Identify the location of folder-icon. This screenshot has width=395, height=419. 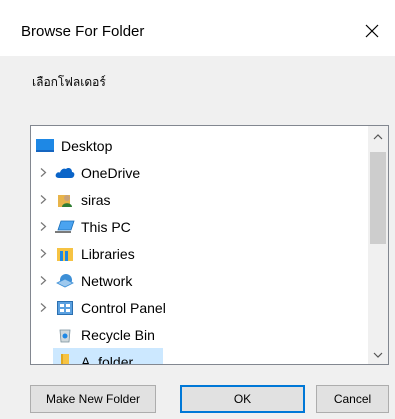
(65, 358).